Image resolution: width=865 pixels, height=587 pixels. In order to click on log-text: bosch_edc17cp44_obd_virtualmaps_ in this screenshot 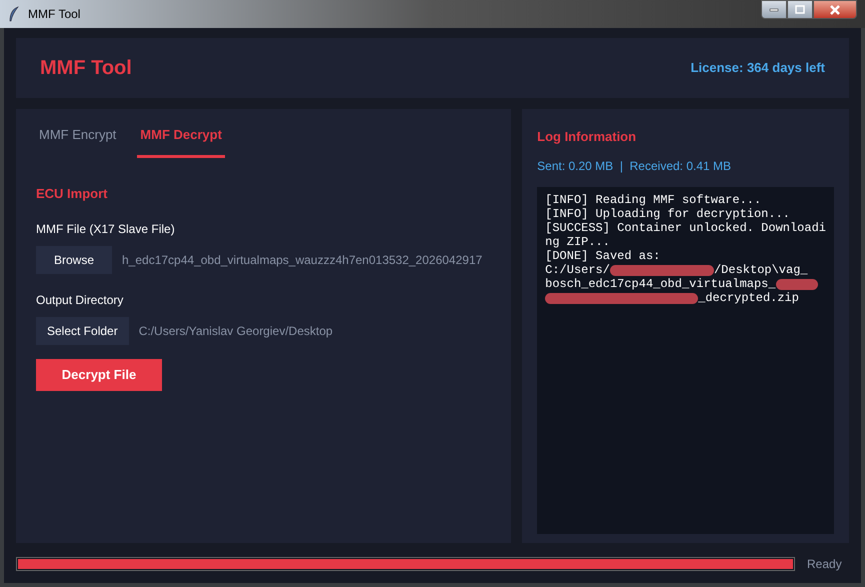, I will do `click(660, 283)`.